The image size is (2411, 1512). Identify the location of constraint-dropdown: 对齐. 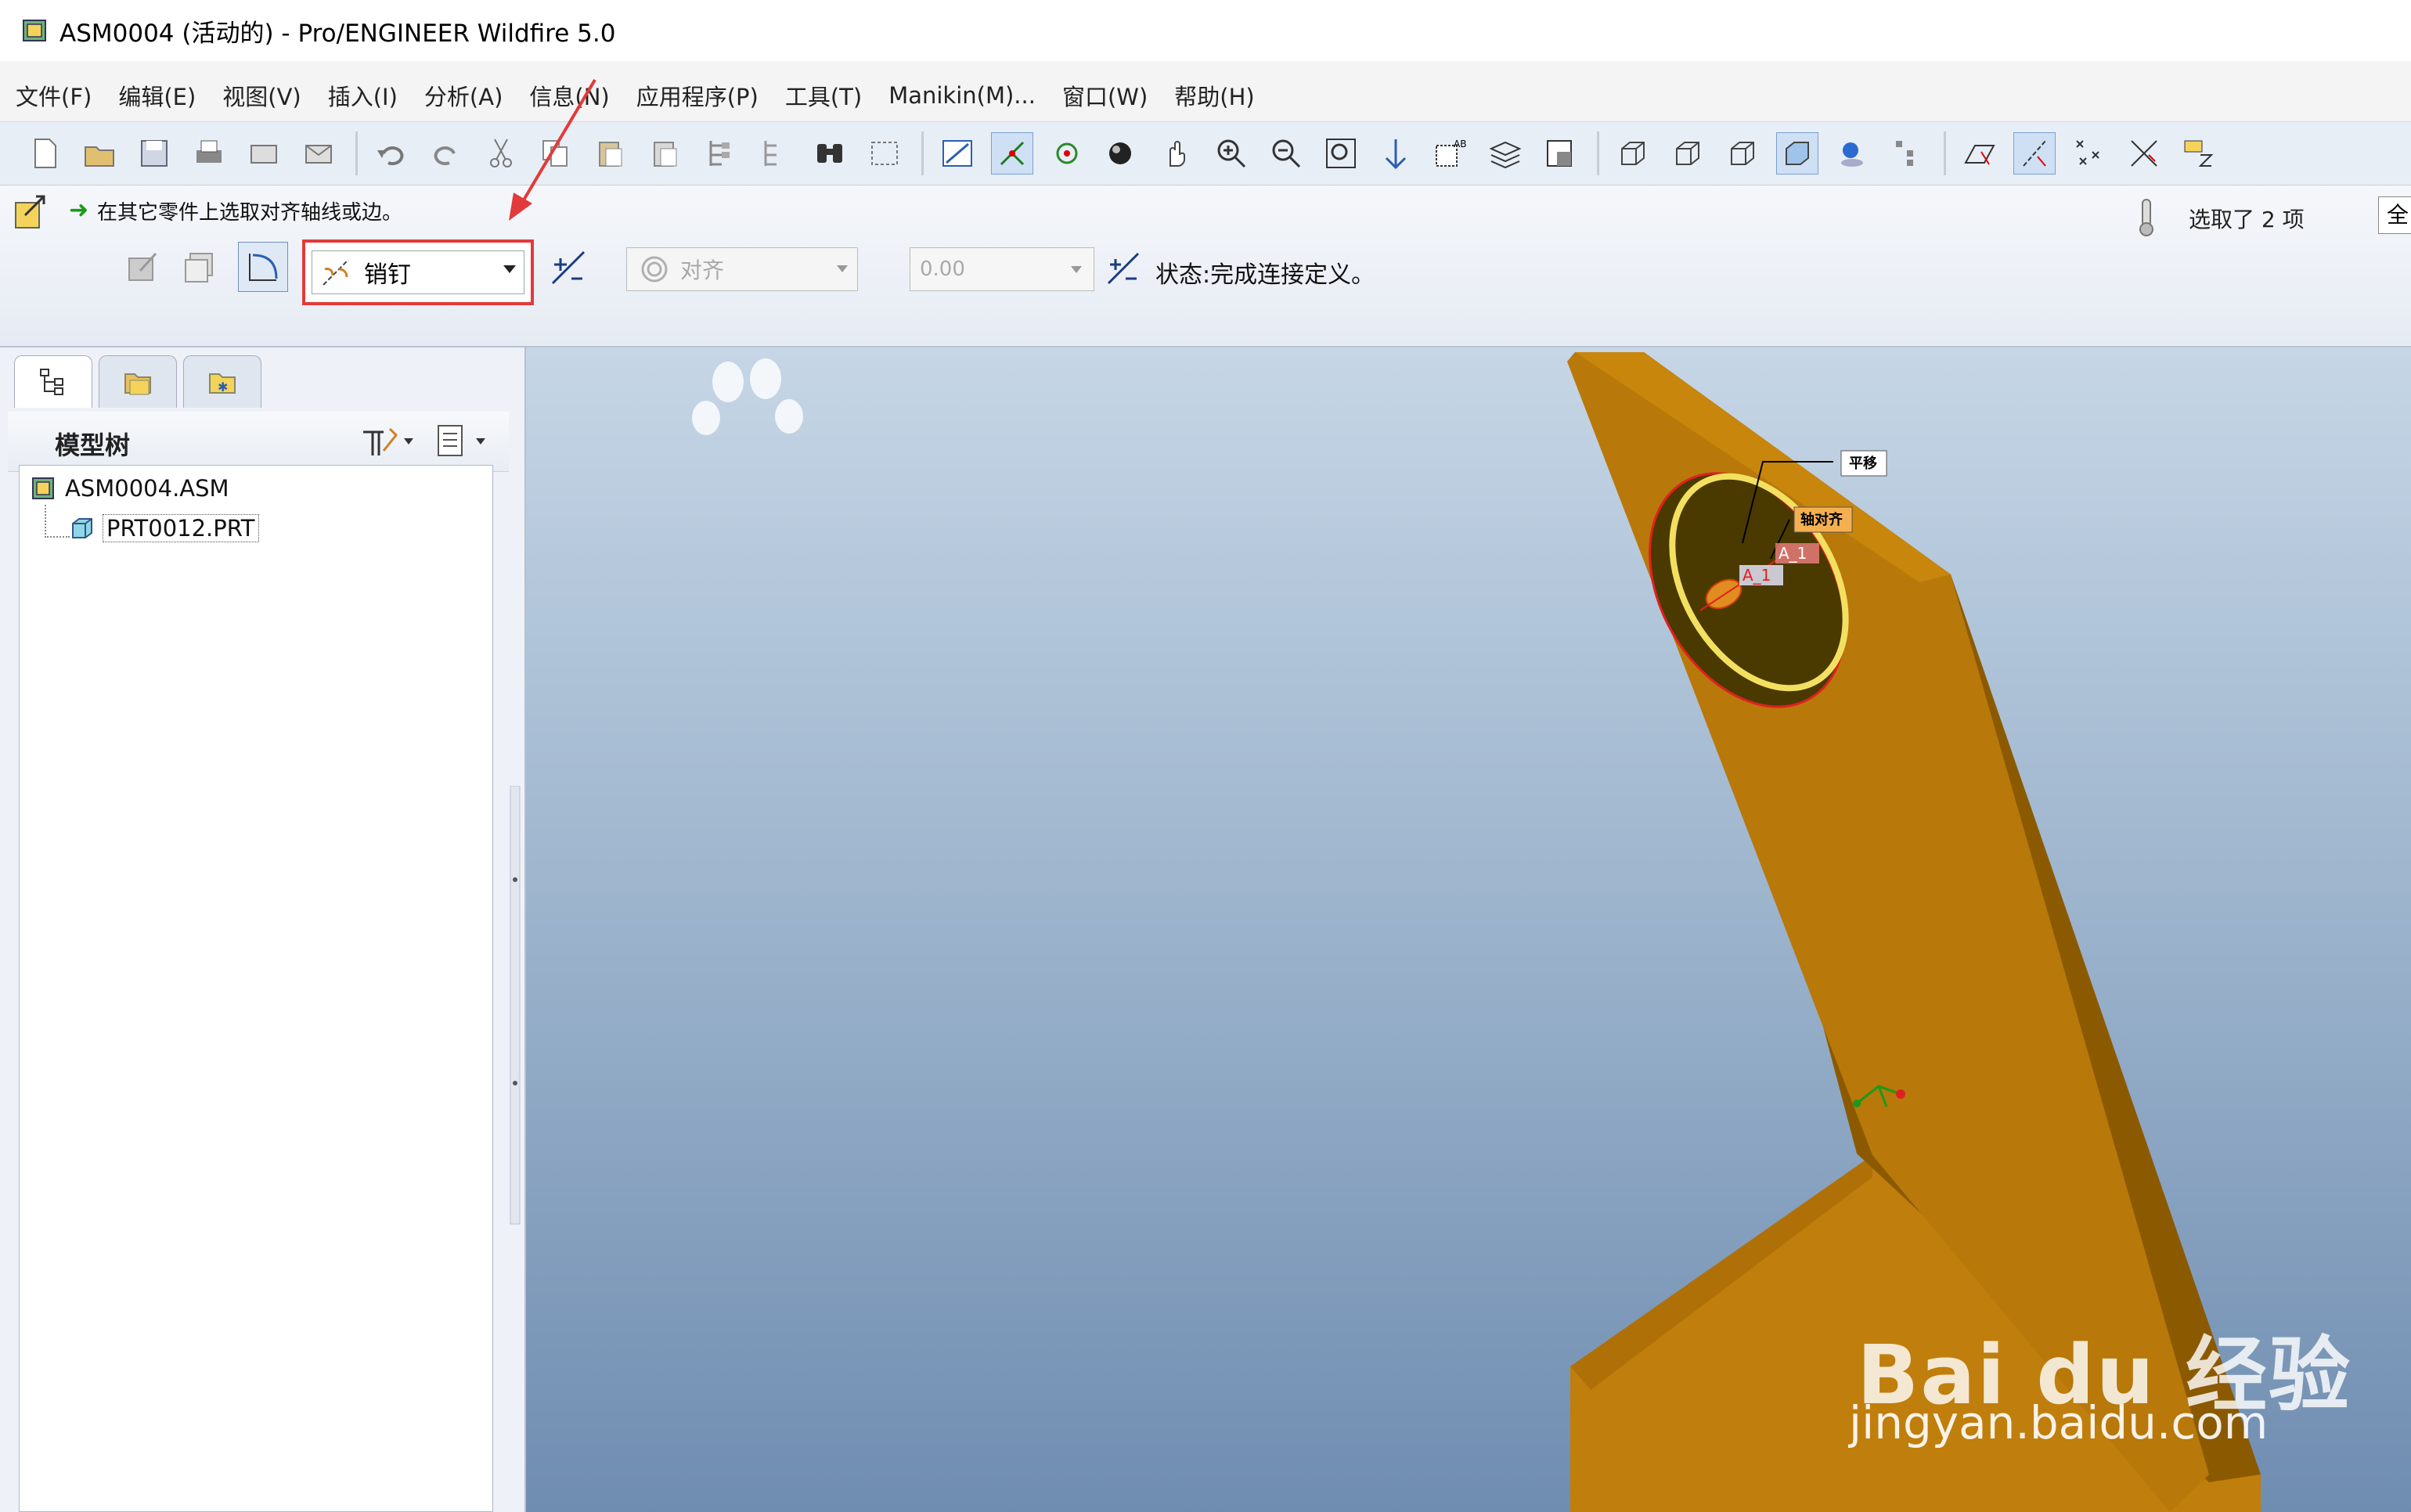
(742, 269).